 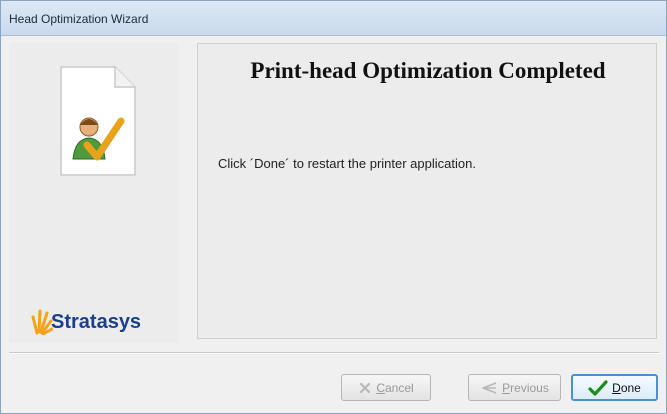 I want to click on brand-name: Stratasys, so click(x=96, y=322).